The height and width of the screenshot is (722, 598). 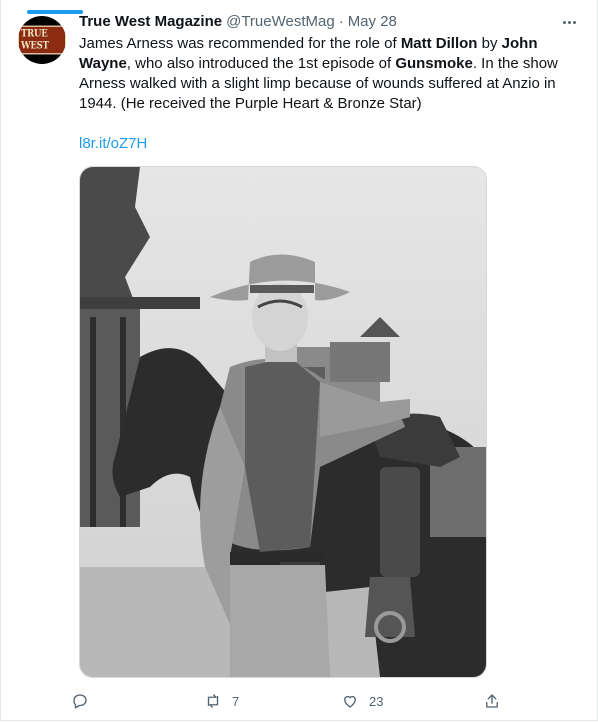 What do you see at coordinates (296, 701) in the screenshot?
I see `tweet-actions: 7 23` at bounding box center [296, 701].